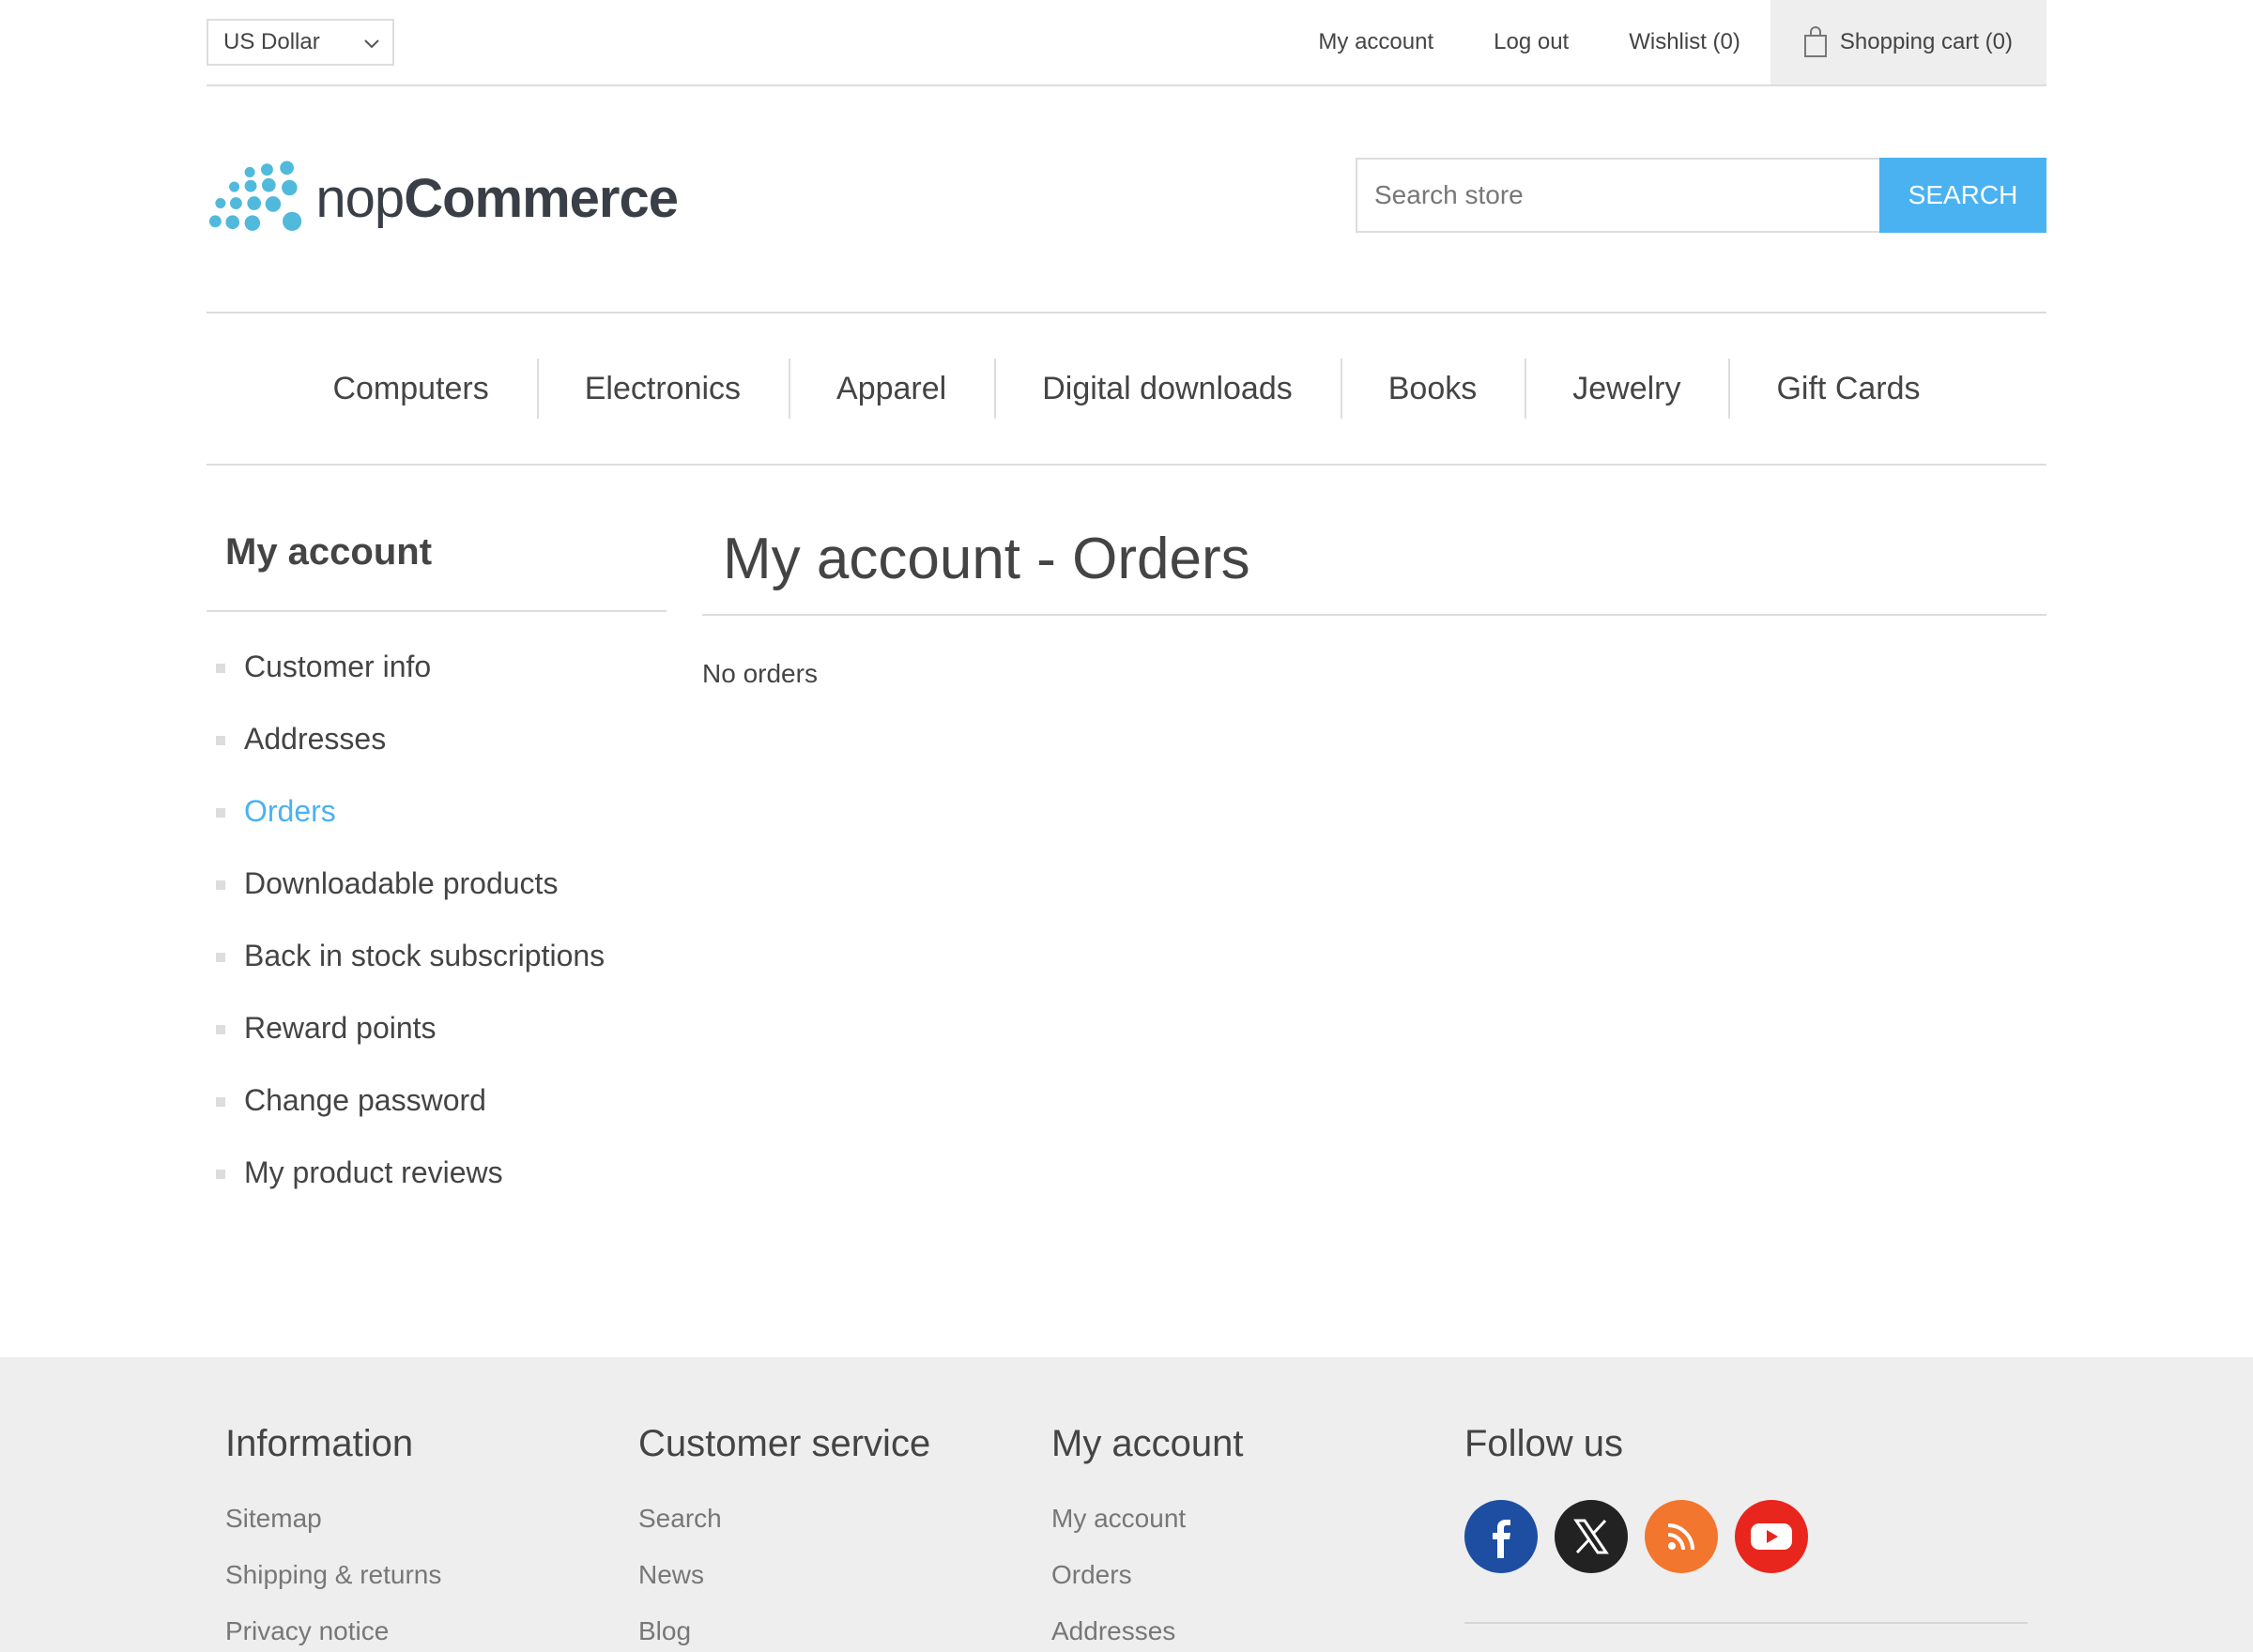 The height and width of the screenshot is (1652, 2253). I want to click on sidebar-item-product-reviews: My product reviews, so click(437, 1173).